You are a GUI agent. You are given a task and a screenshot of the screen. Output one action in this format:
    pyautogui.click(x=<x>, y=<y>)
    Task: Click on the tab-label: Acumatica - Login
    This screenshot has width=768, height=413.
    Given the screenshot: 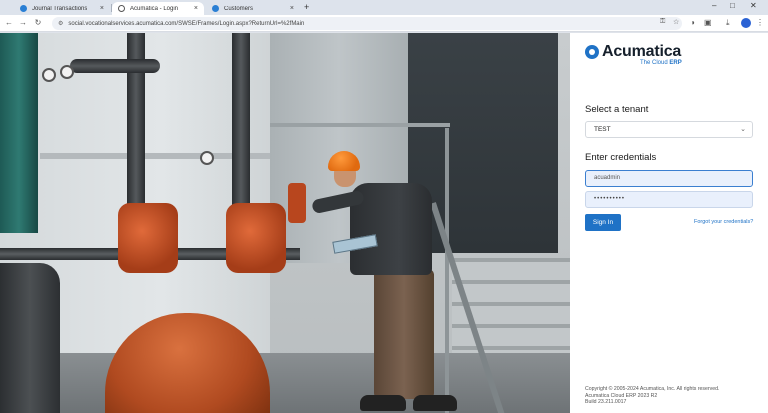 What is the action you would take?
    pyautogui.click(x=154, y=8)
    